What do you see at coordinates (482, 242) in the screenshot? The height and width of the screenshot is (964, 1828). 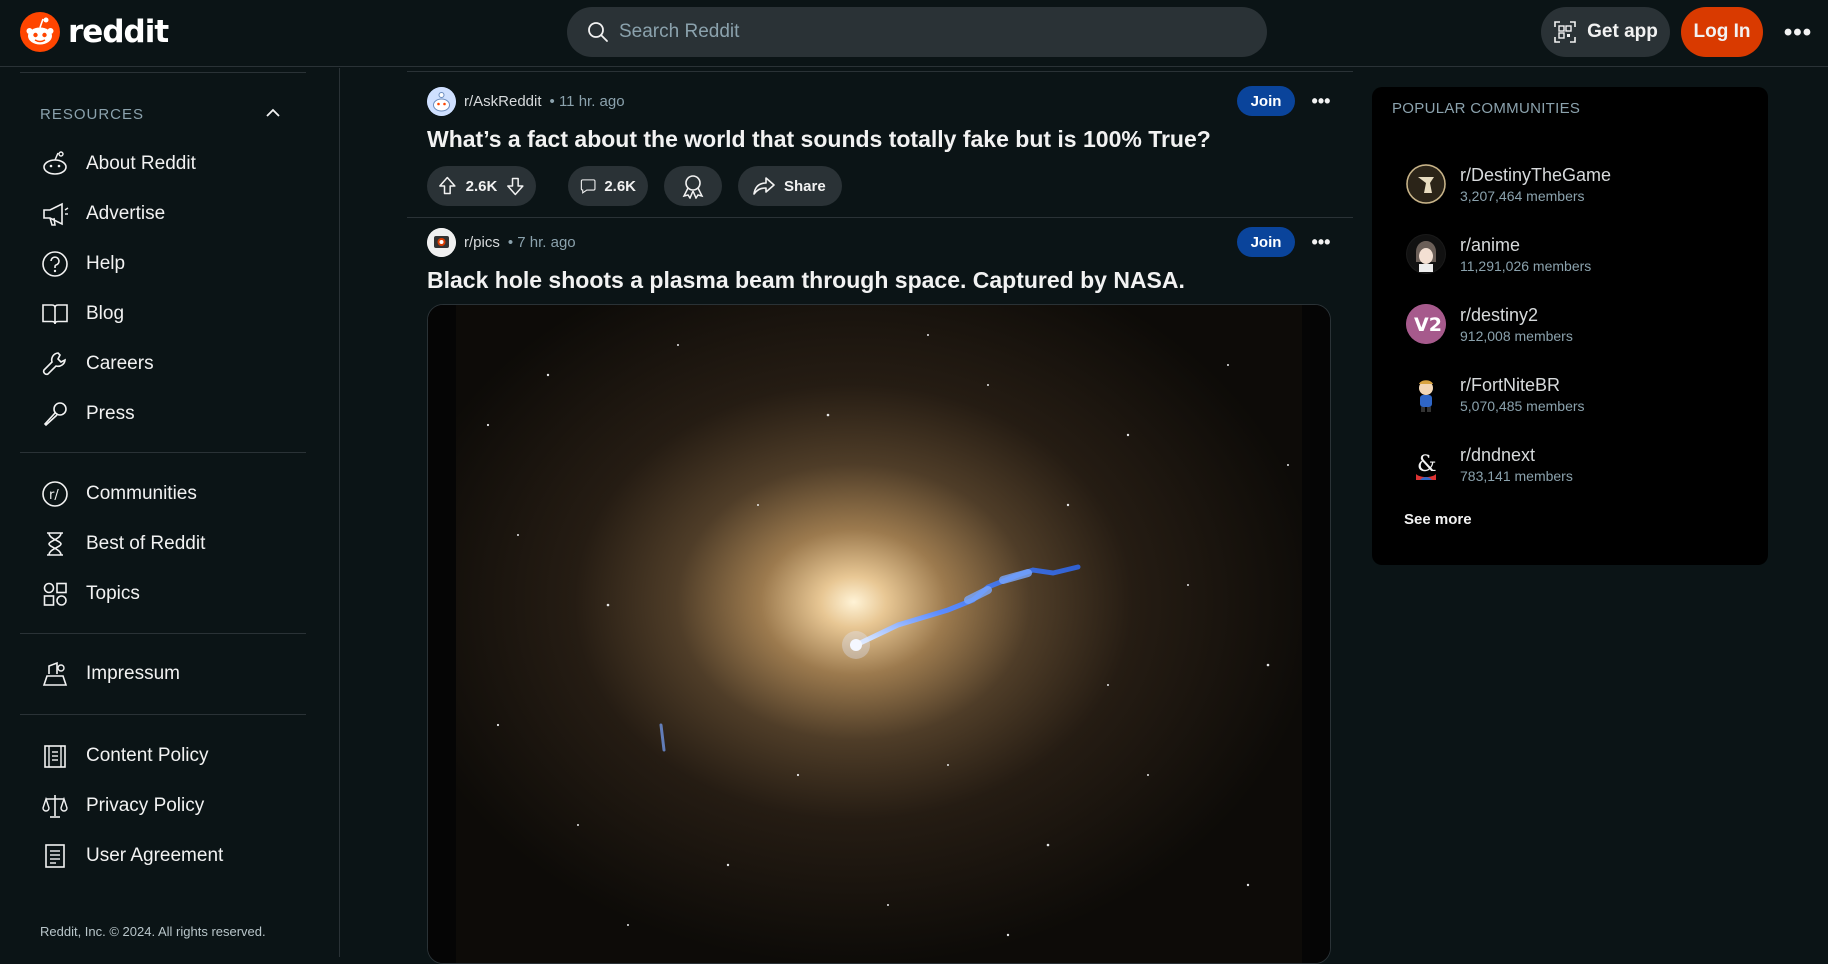 I see `subreddit-name: r/pics` at bounding box center [482, 242].